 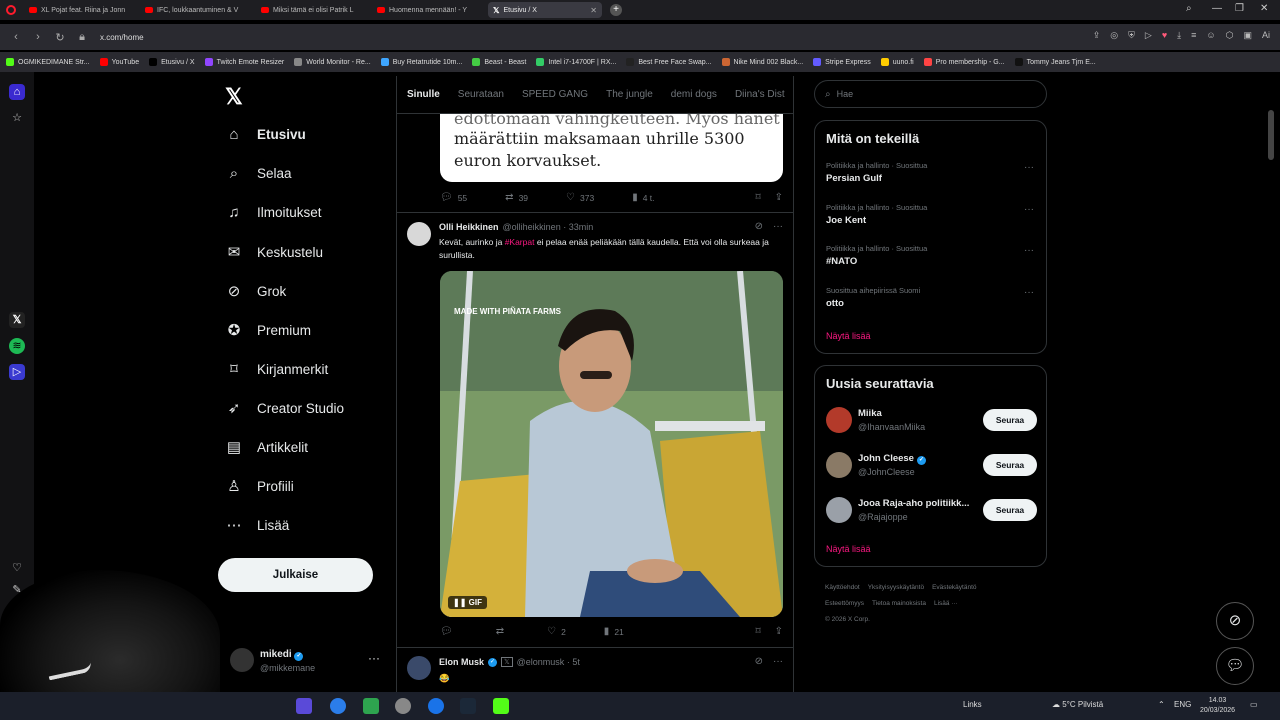 What do you see at coordinates (1077, 704) in the screenshot?
I see `weather-widget: ☁ 5°C Pilvistä` at bounding box center [1077, 704].